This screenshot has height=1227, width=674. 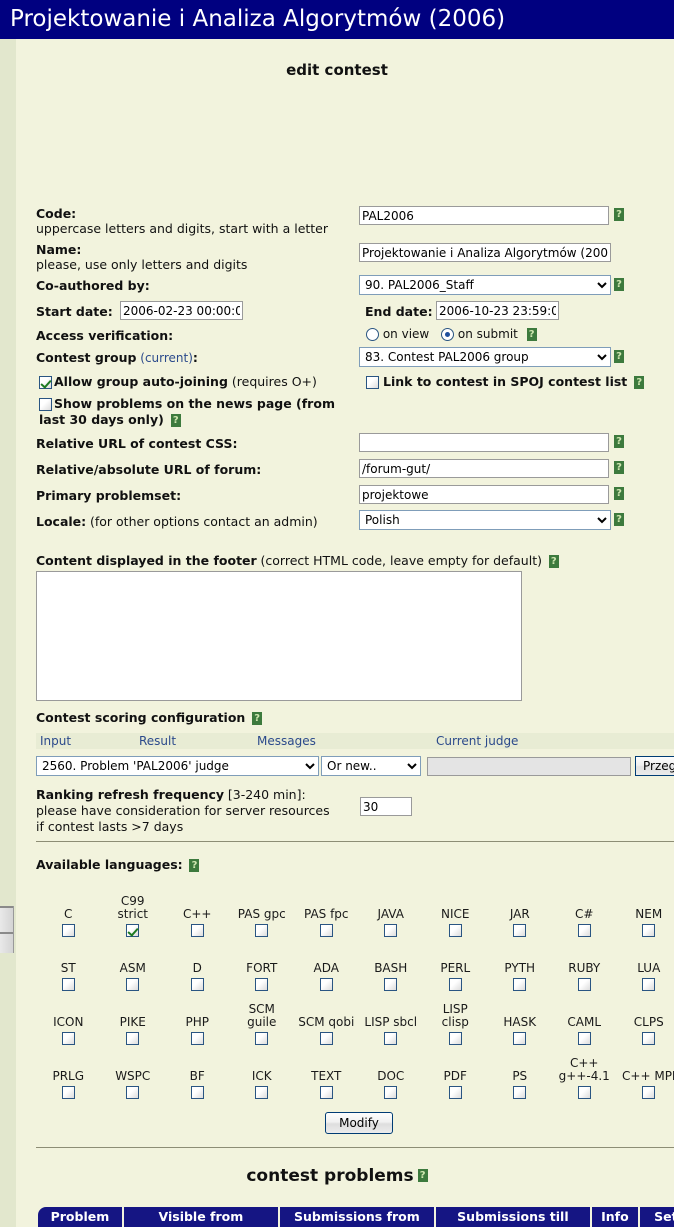 What do you see at coordinates (194, 865) in the screenshot?
I see `help-icon-languages: ?` at bounding box center [194, 865].